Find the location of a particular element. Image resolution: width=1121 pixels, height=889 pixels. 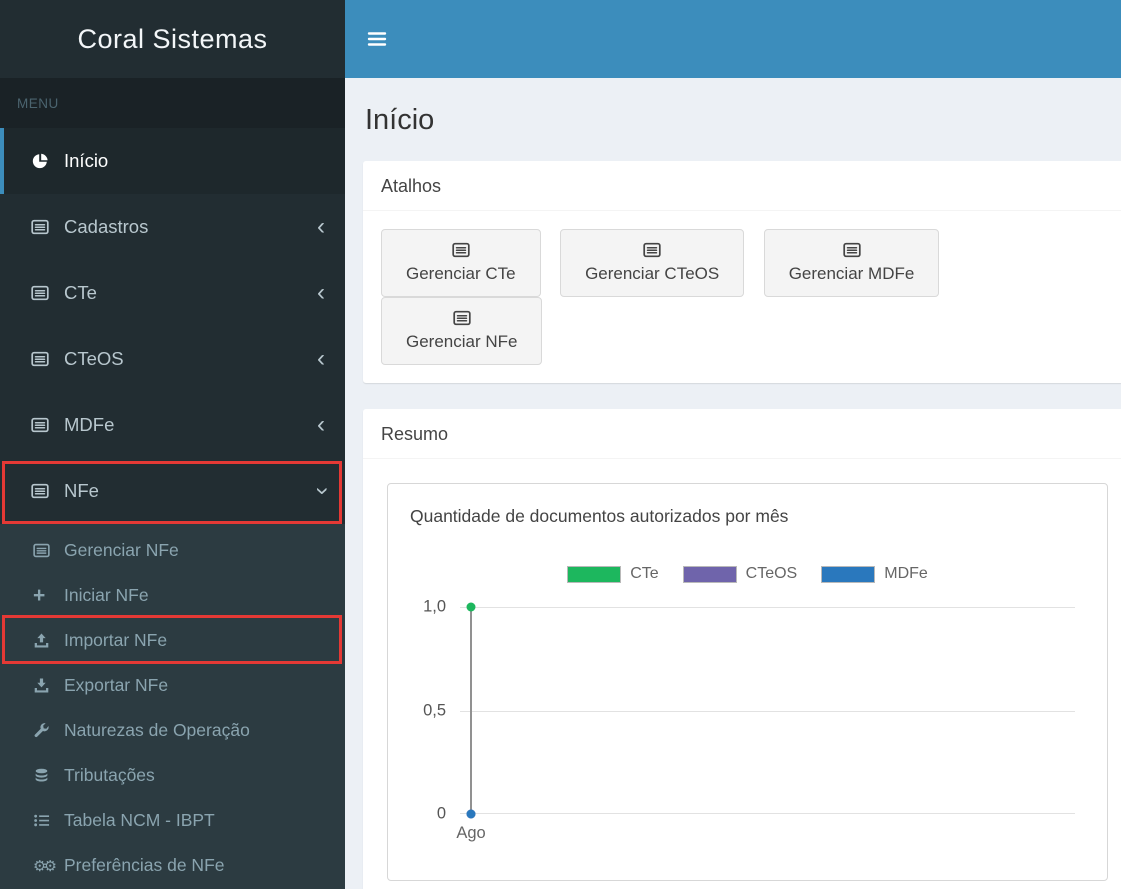

plus-icon: + is located at coordinates (39, 595).